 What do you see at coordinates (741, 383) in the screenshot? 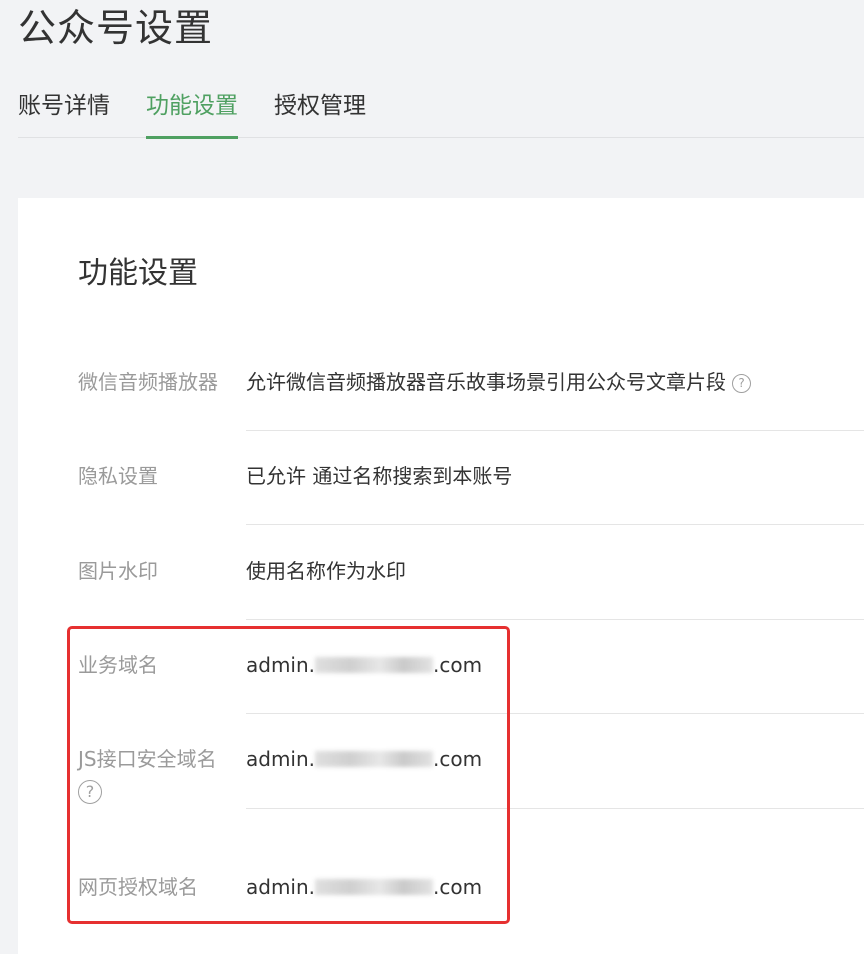
I see `question-circle-icon: ?` at bounding box center [741, 383].